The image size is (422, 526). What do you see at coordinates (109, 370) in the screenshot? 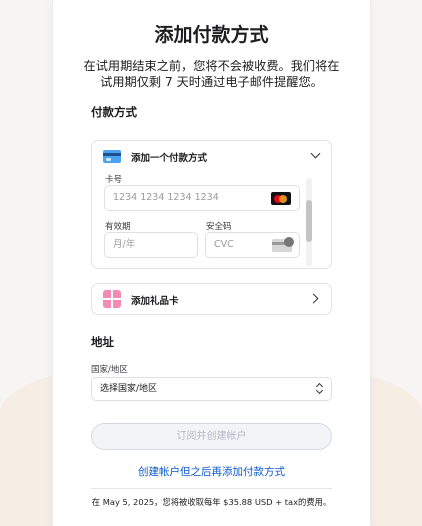
I see `country-label: 国家/地区` at bounding box center [109, 370].